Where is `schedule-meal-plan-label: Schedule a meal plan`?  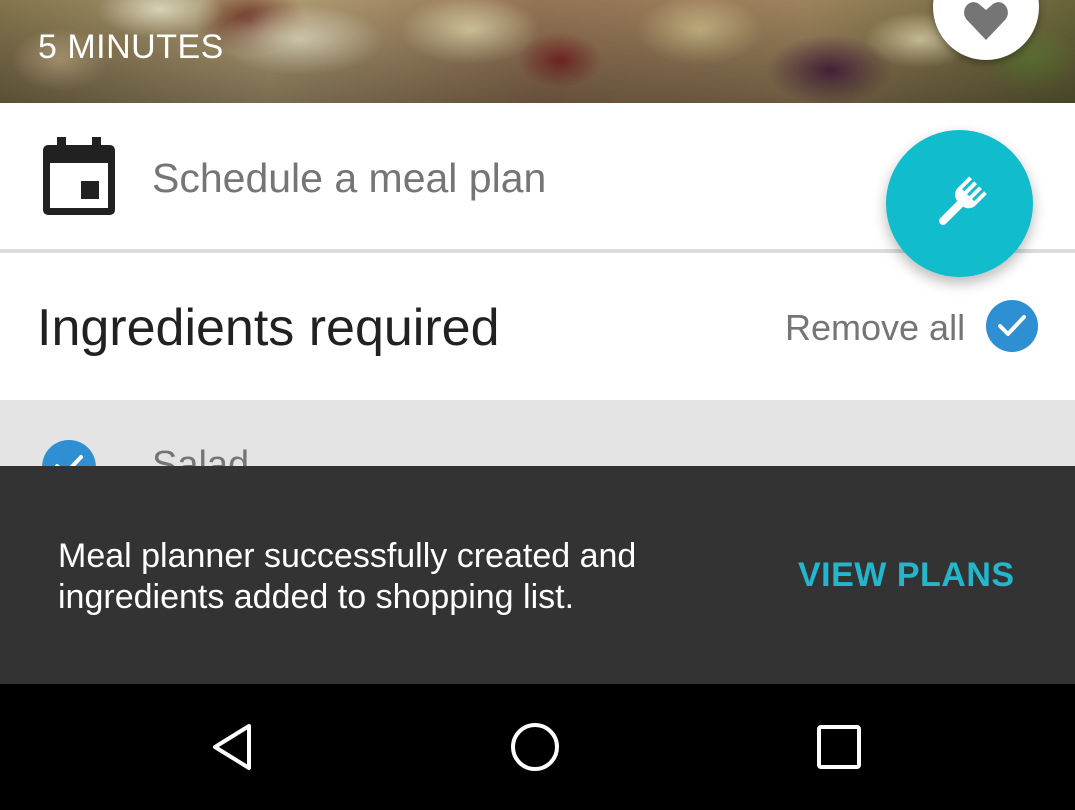
schedule-meal-plan-label: Schedule a meal plan is located at coordinates (349, 178).